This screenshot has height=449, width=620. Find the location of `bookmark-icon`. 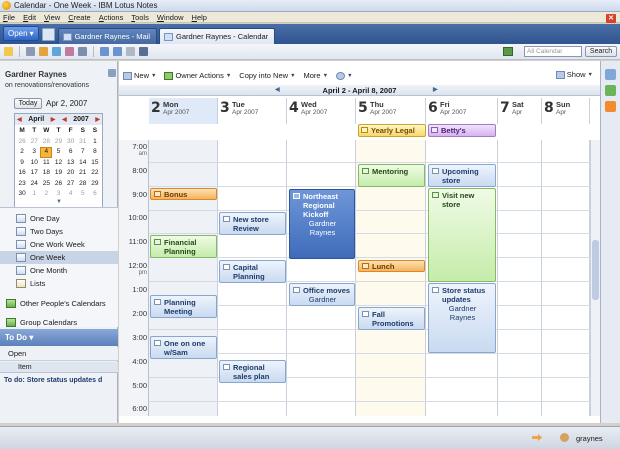

bookmark-icon is located at coordinates (130, 51).